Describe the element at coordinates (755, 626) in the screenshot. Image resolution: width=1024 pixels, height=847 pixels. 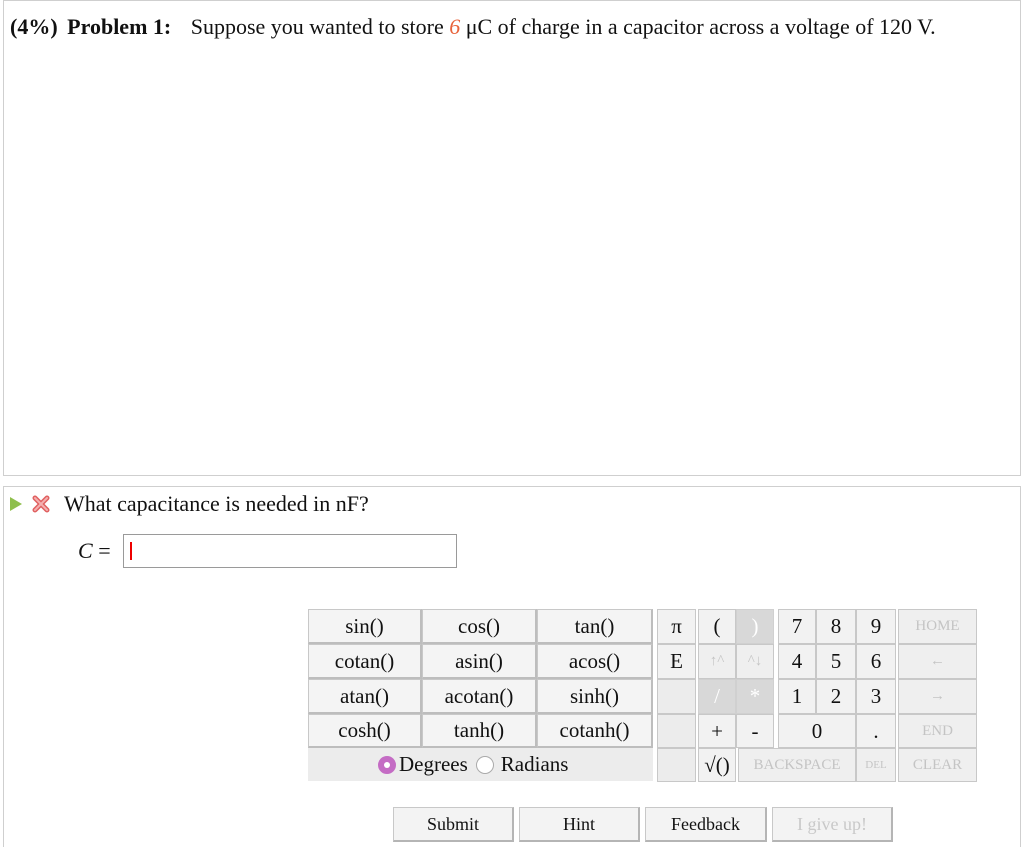
I see `key-paren-close: )` at that location.